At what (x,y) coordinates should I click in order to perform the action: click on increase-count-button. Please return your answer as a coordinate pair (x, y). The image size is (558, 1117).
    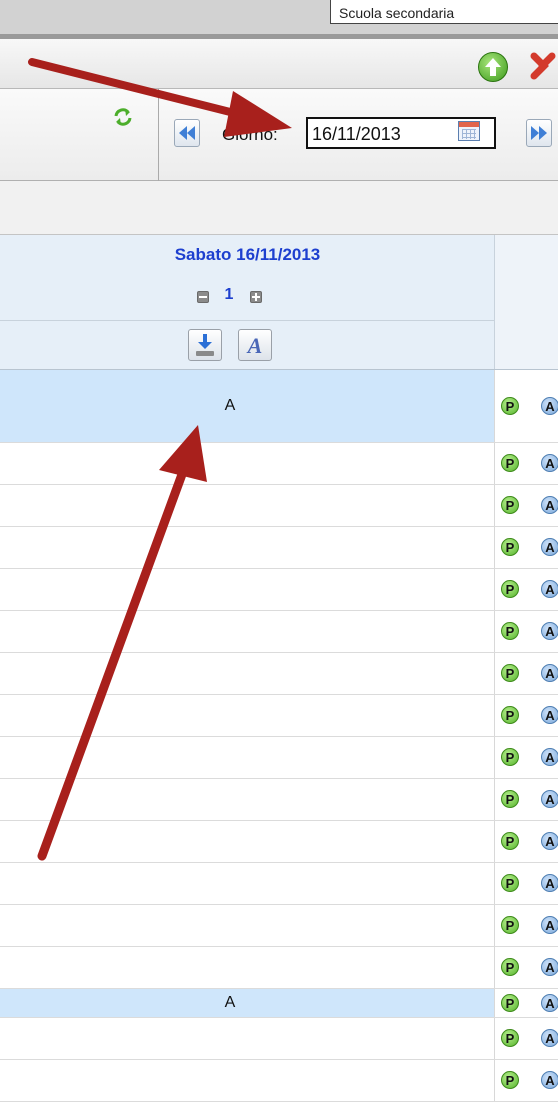
    Looking at the image, I should click on (256, 297).